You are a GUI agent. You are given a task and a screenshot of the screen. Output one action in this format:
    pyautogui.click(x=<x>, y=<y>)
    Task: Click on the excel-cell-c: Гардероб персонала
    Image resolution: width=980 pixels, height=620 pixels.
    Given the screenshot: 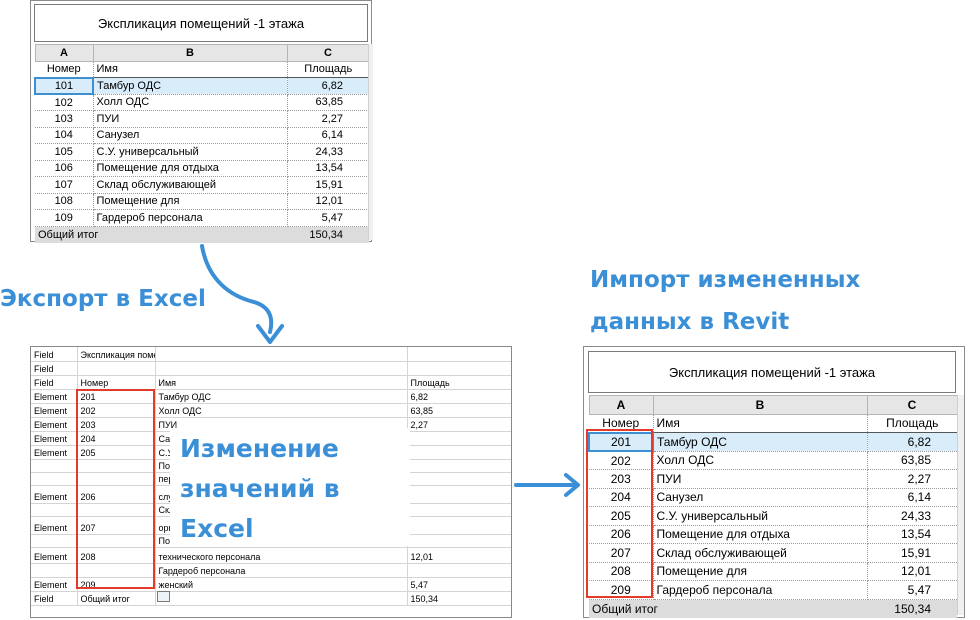 What is the action you would take?
    pyautogui.click(x=281, y=570)
    